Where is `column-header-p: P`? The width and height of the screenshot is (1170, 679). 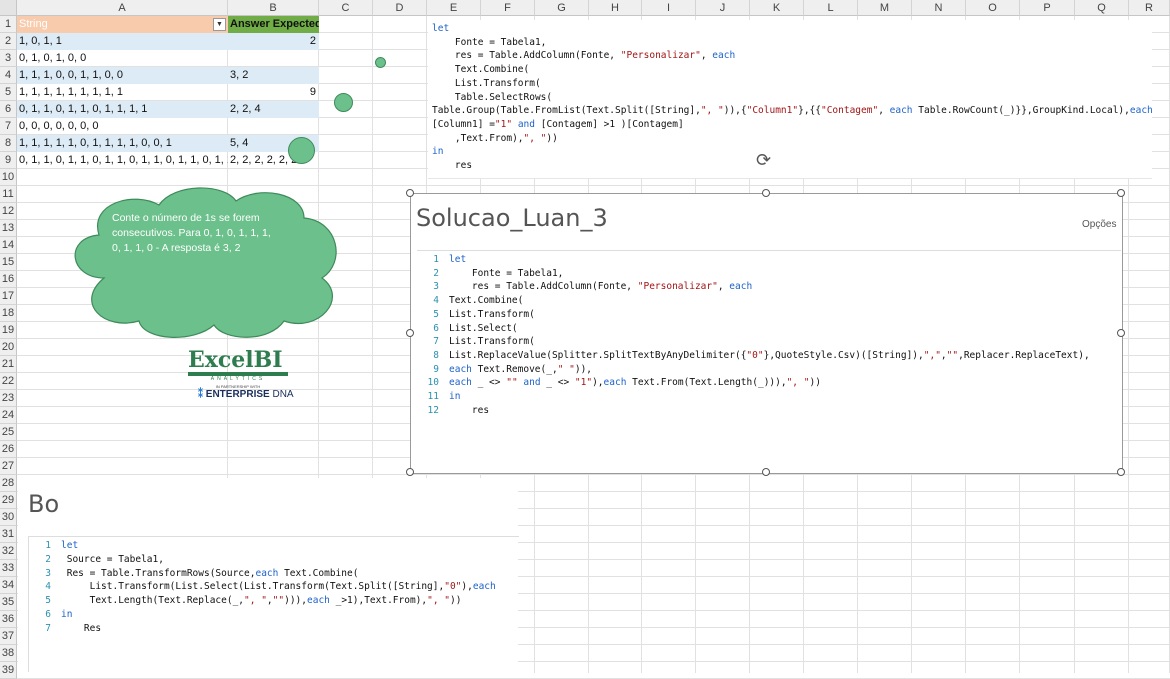 column-header-p: P is located at coordinates (1047, 8).